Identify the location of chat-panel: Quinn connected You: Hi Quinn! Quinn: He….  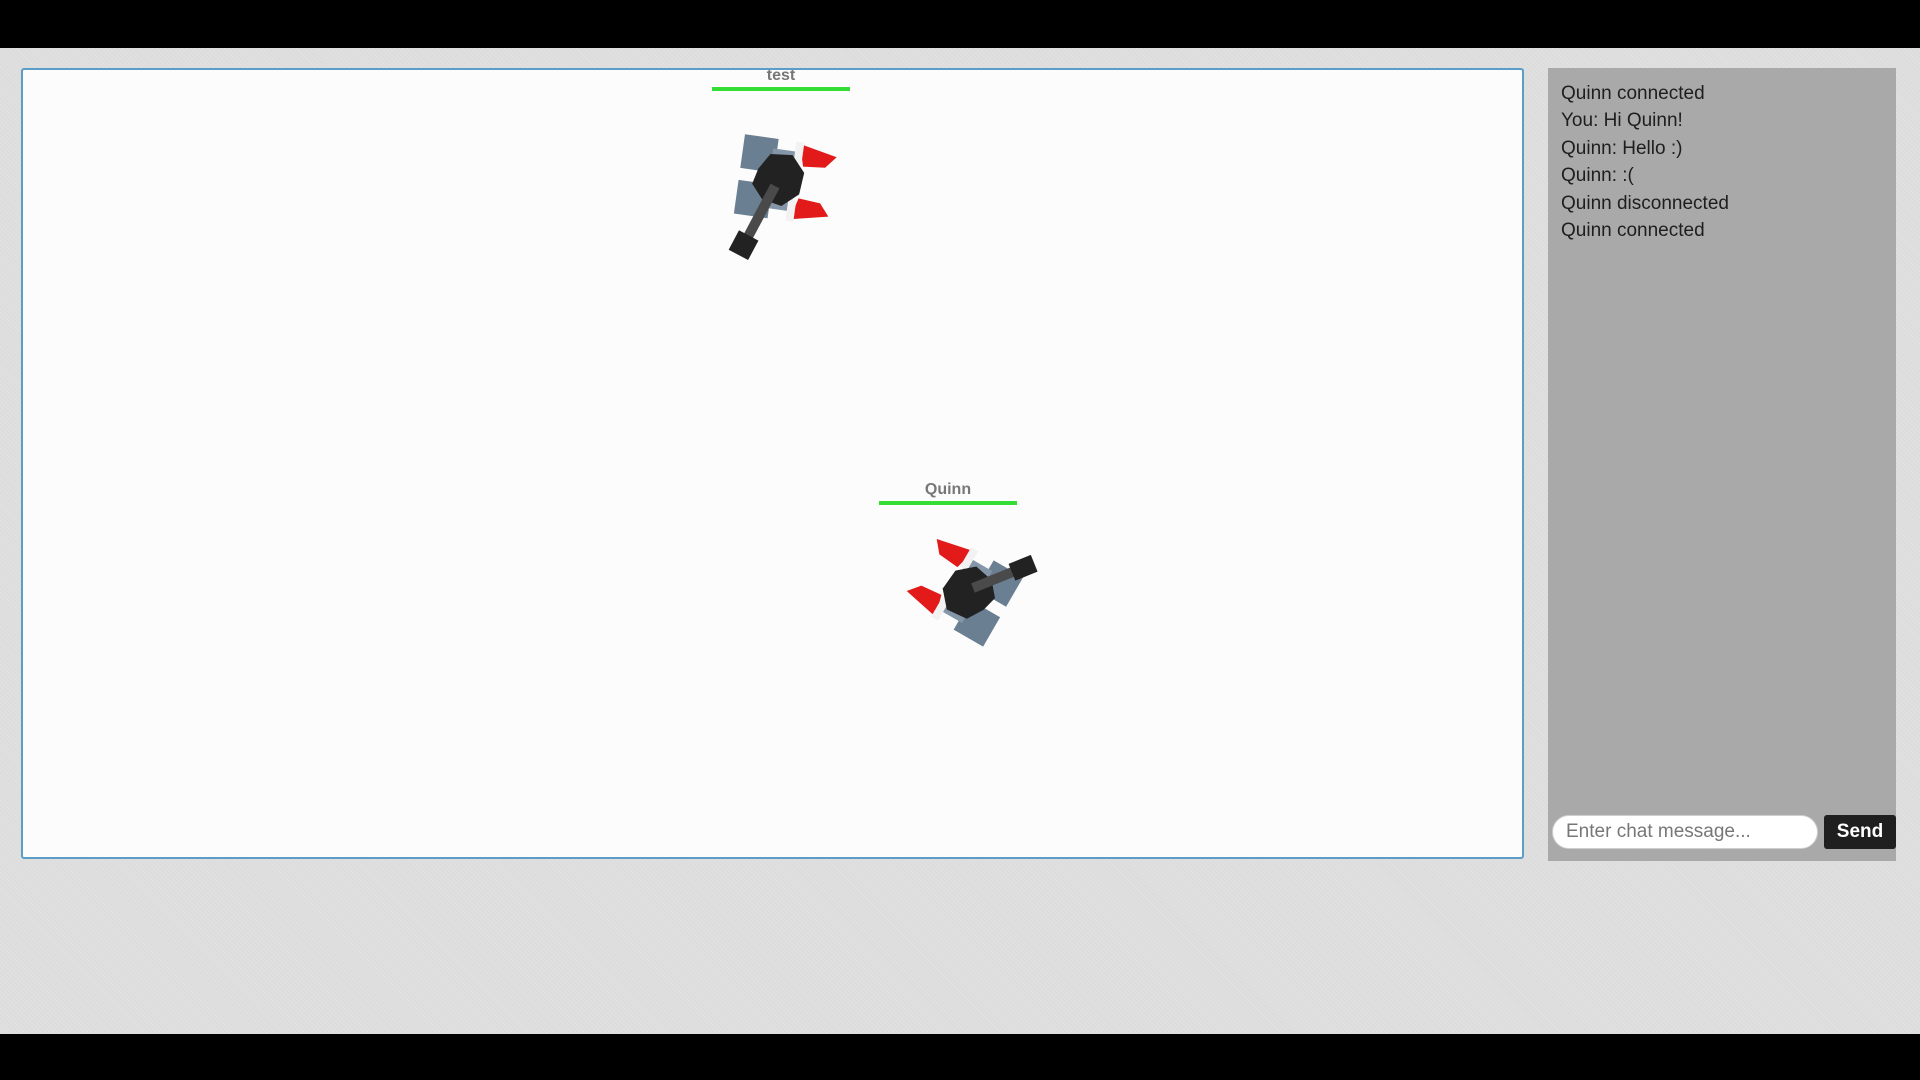
(1722, 464).